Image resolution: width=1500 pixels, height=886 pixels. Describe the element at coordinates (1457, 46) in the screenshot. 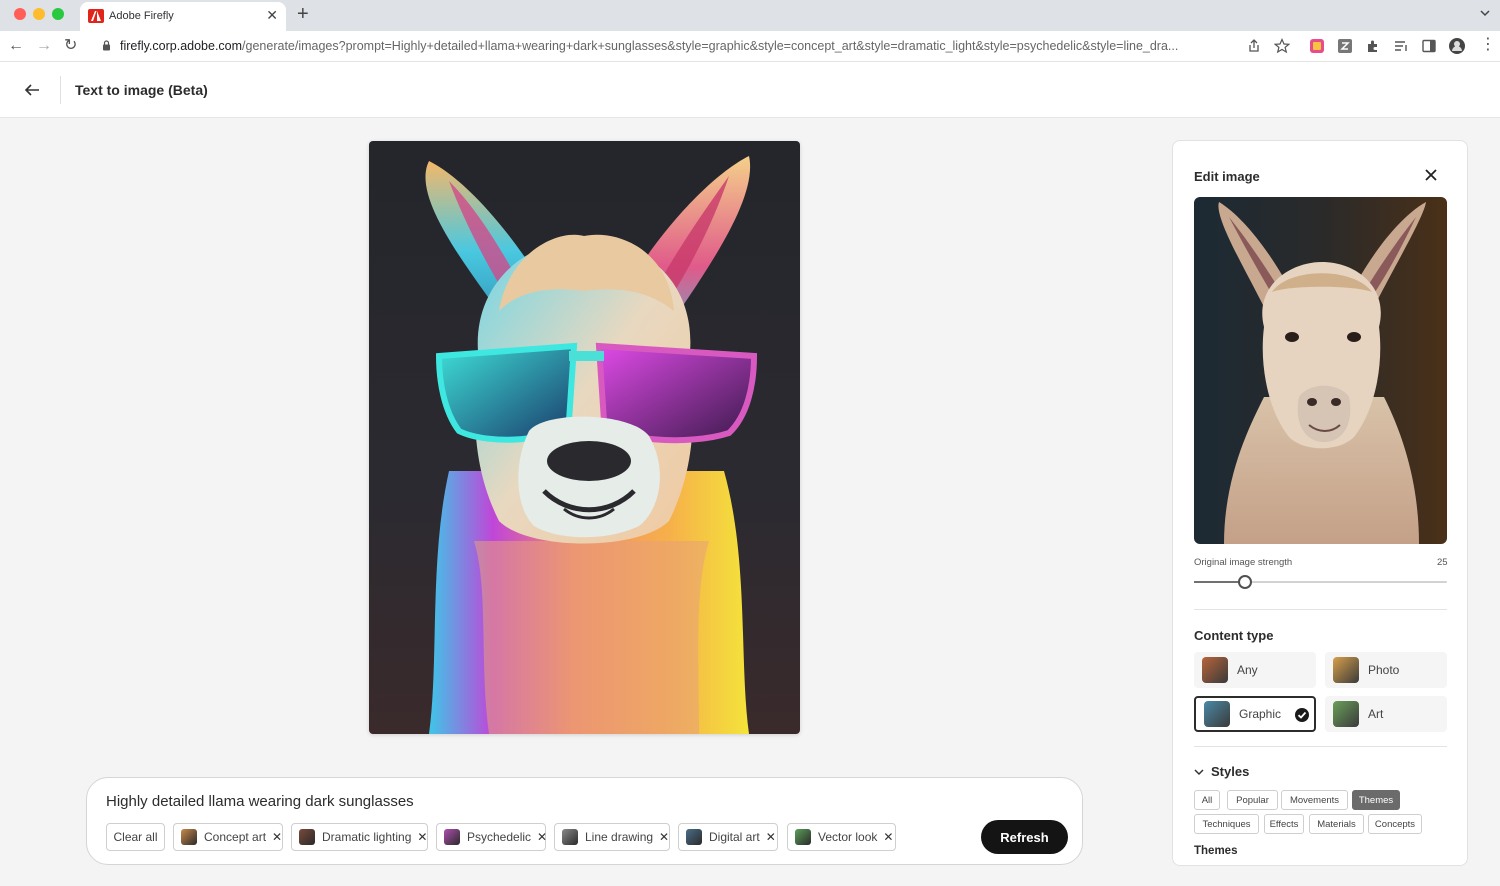

I see `profile-avatar-icon` at that location.